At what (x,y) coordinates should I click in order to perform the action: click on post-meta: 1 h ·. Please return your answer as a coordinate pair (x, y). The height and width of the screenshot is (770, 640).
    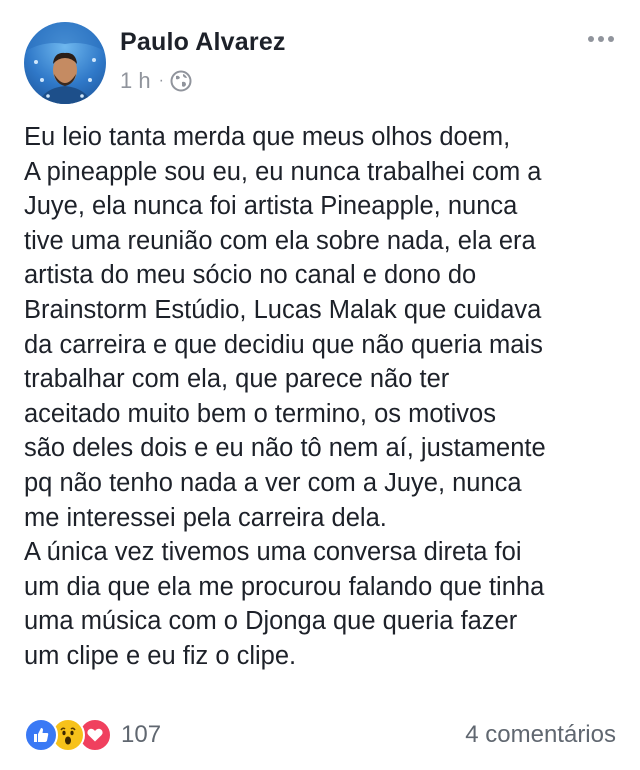
    Looking at the image, I should click on (156, 81).